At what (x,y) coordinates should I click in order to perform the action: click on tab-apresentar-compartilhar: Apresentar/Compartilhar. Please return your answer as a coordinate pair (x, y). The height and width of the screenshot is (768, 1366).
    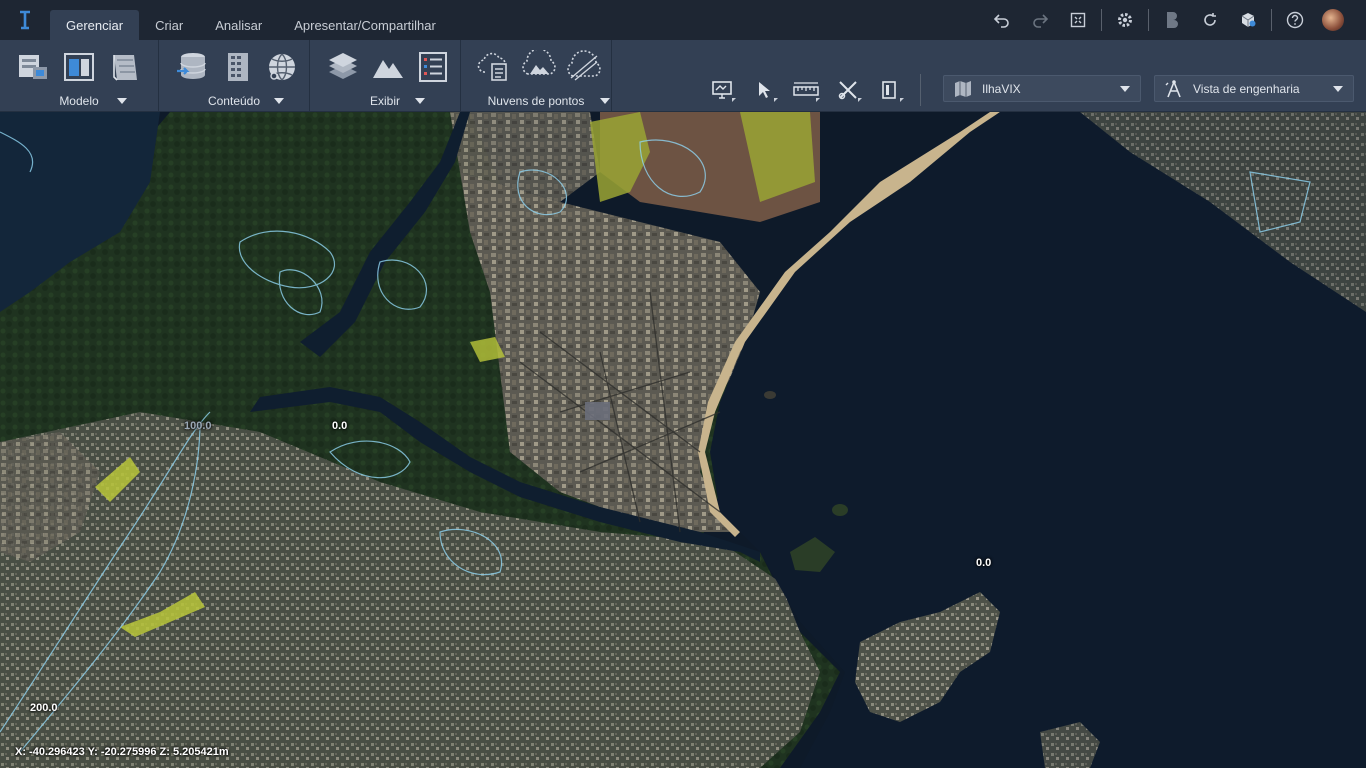
    Looking at the image, I should click on (365, 25).